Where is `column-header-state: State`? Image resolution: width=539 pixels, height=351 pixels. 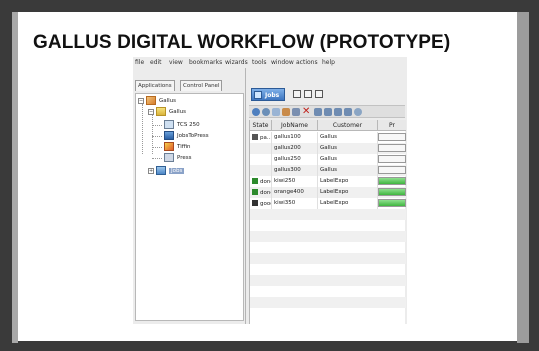 column-header-state: State is located at coordinates (261, 125).